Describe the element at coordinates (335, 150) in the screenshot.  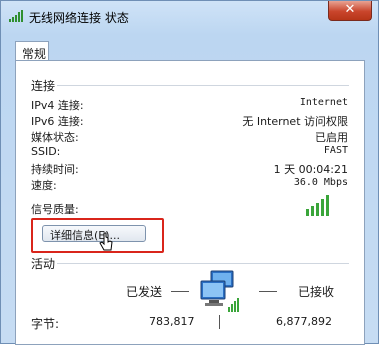
I see `ssid-value: FAST` at that location.